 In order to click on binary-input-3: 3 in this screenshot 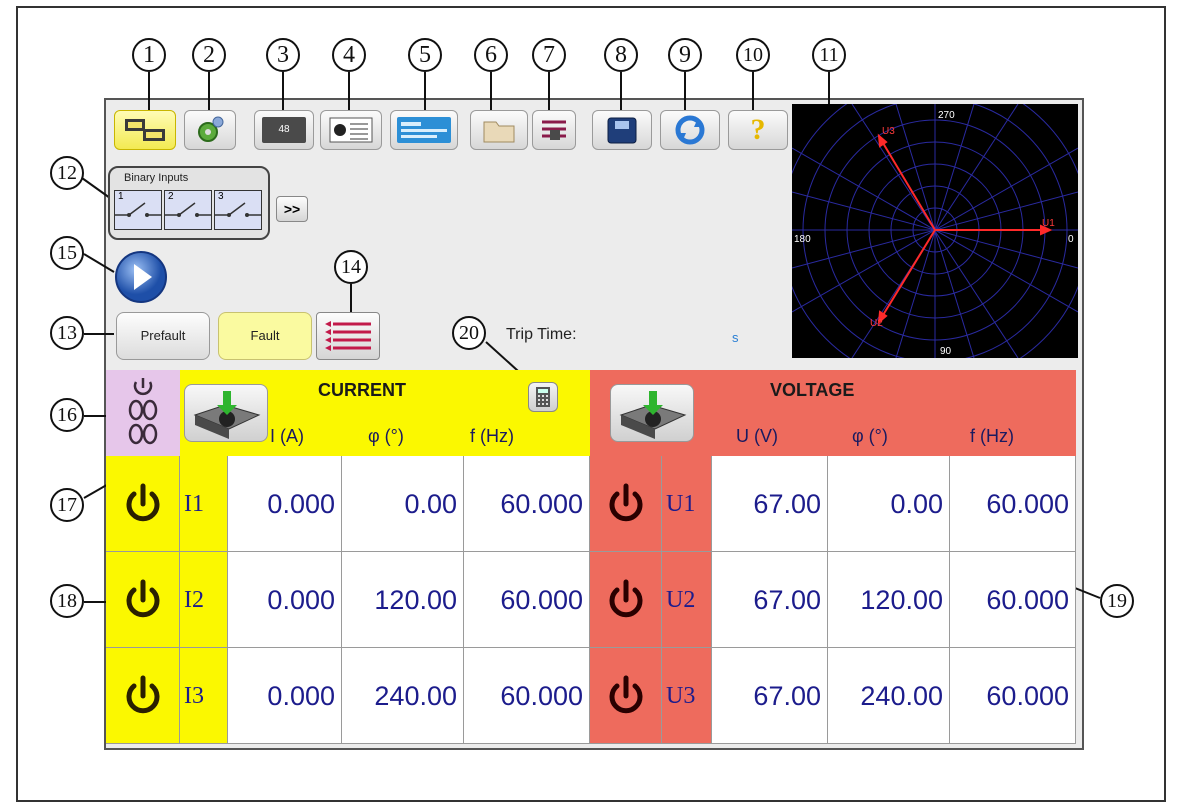, I will do `click(238, 210)`.